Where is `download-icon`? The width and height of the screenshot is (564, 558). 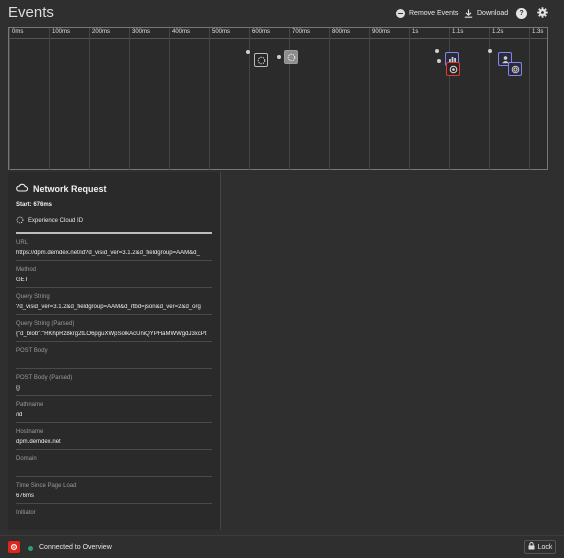
download-icon is located at coordinates (468, 13).